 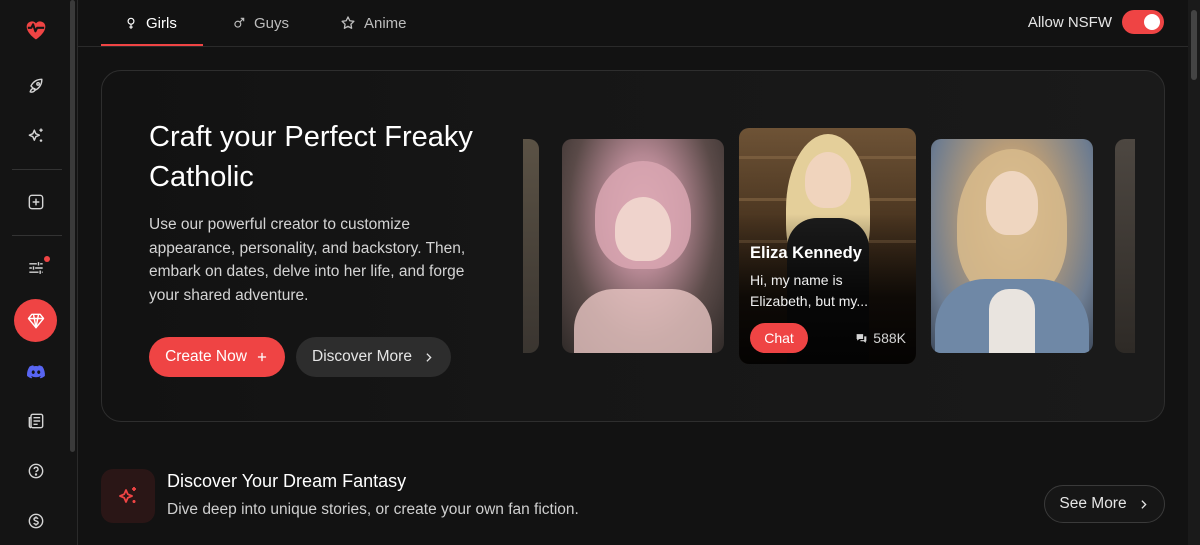 I want to click on nsfw-label: Allow NSFW, so click(x=1069, y=22).